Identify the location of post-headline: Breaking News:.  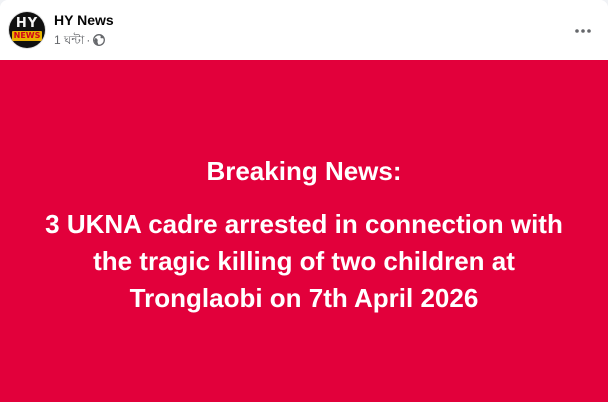
(304, 171).